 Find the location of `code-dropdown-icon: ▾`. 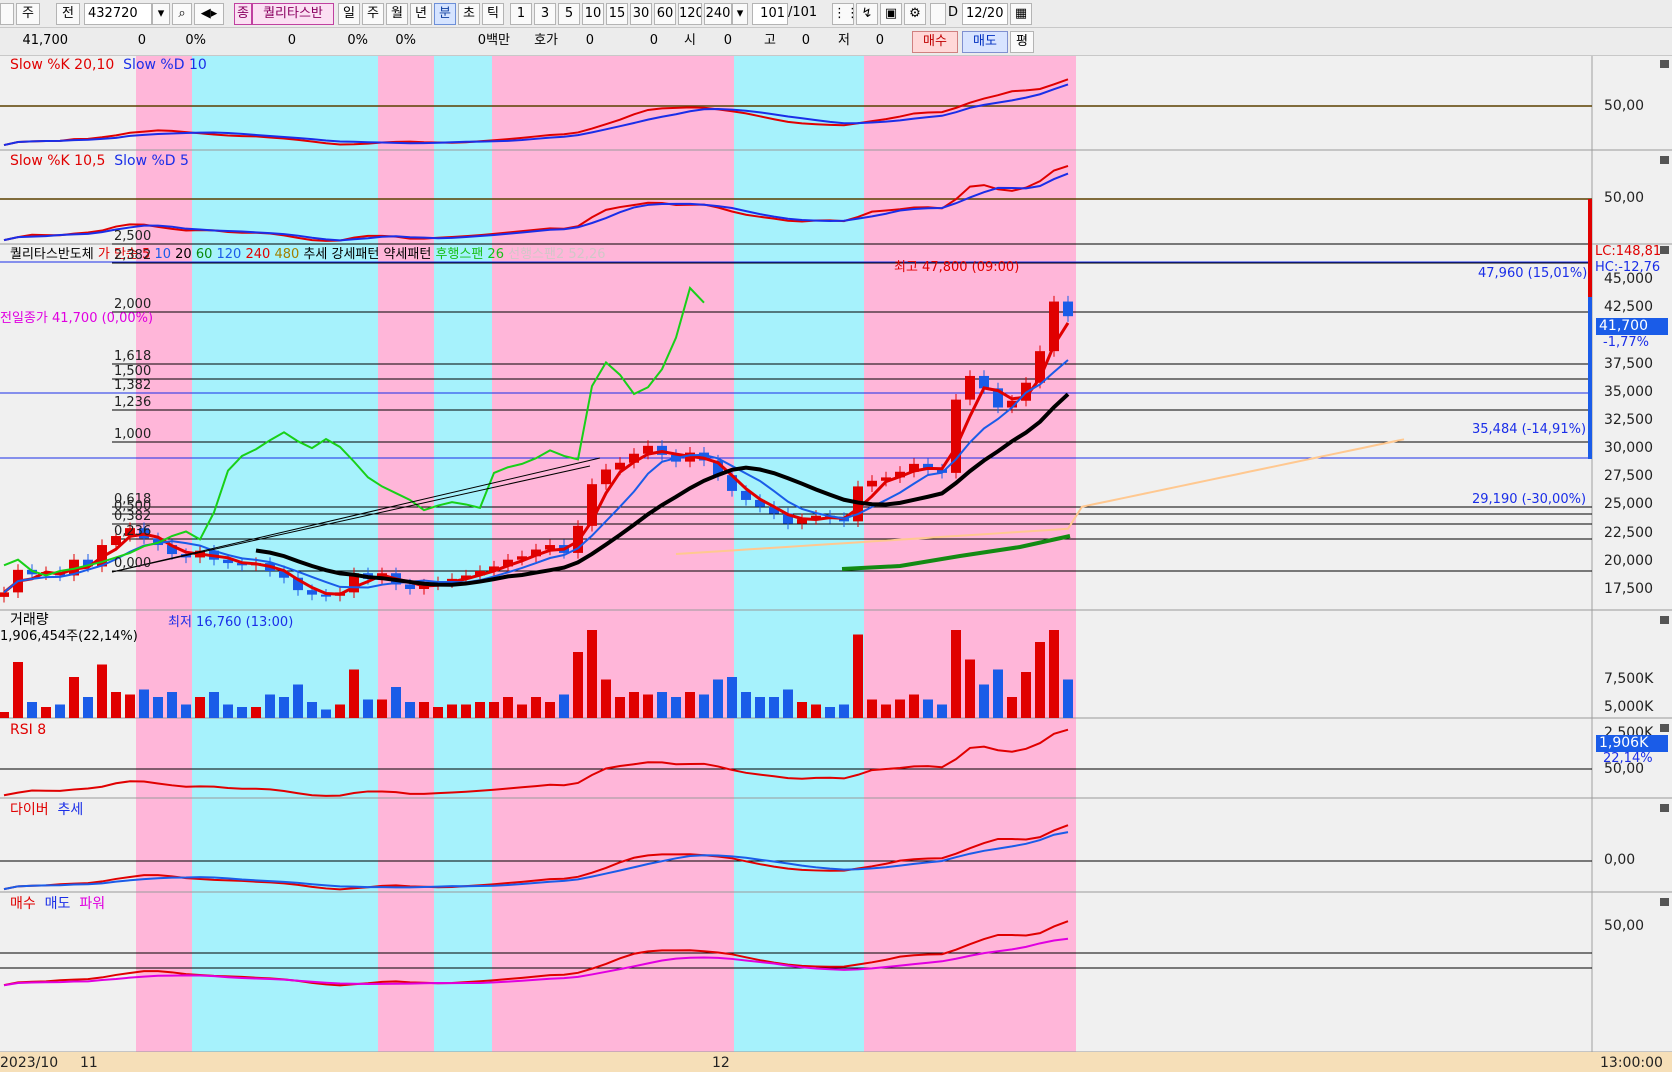

code-dropdown-icon: ▾ is located at coordinates (161, 14).